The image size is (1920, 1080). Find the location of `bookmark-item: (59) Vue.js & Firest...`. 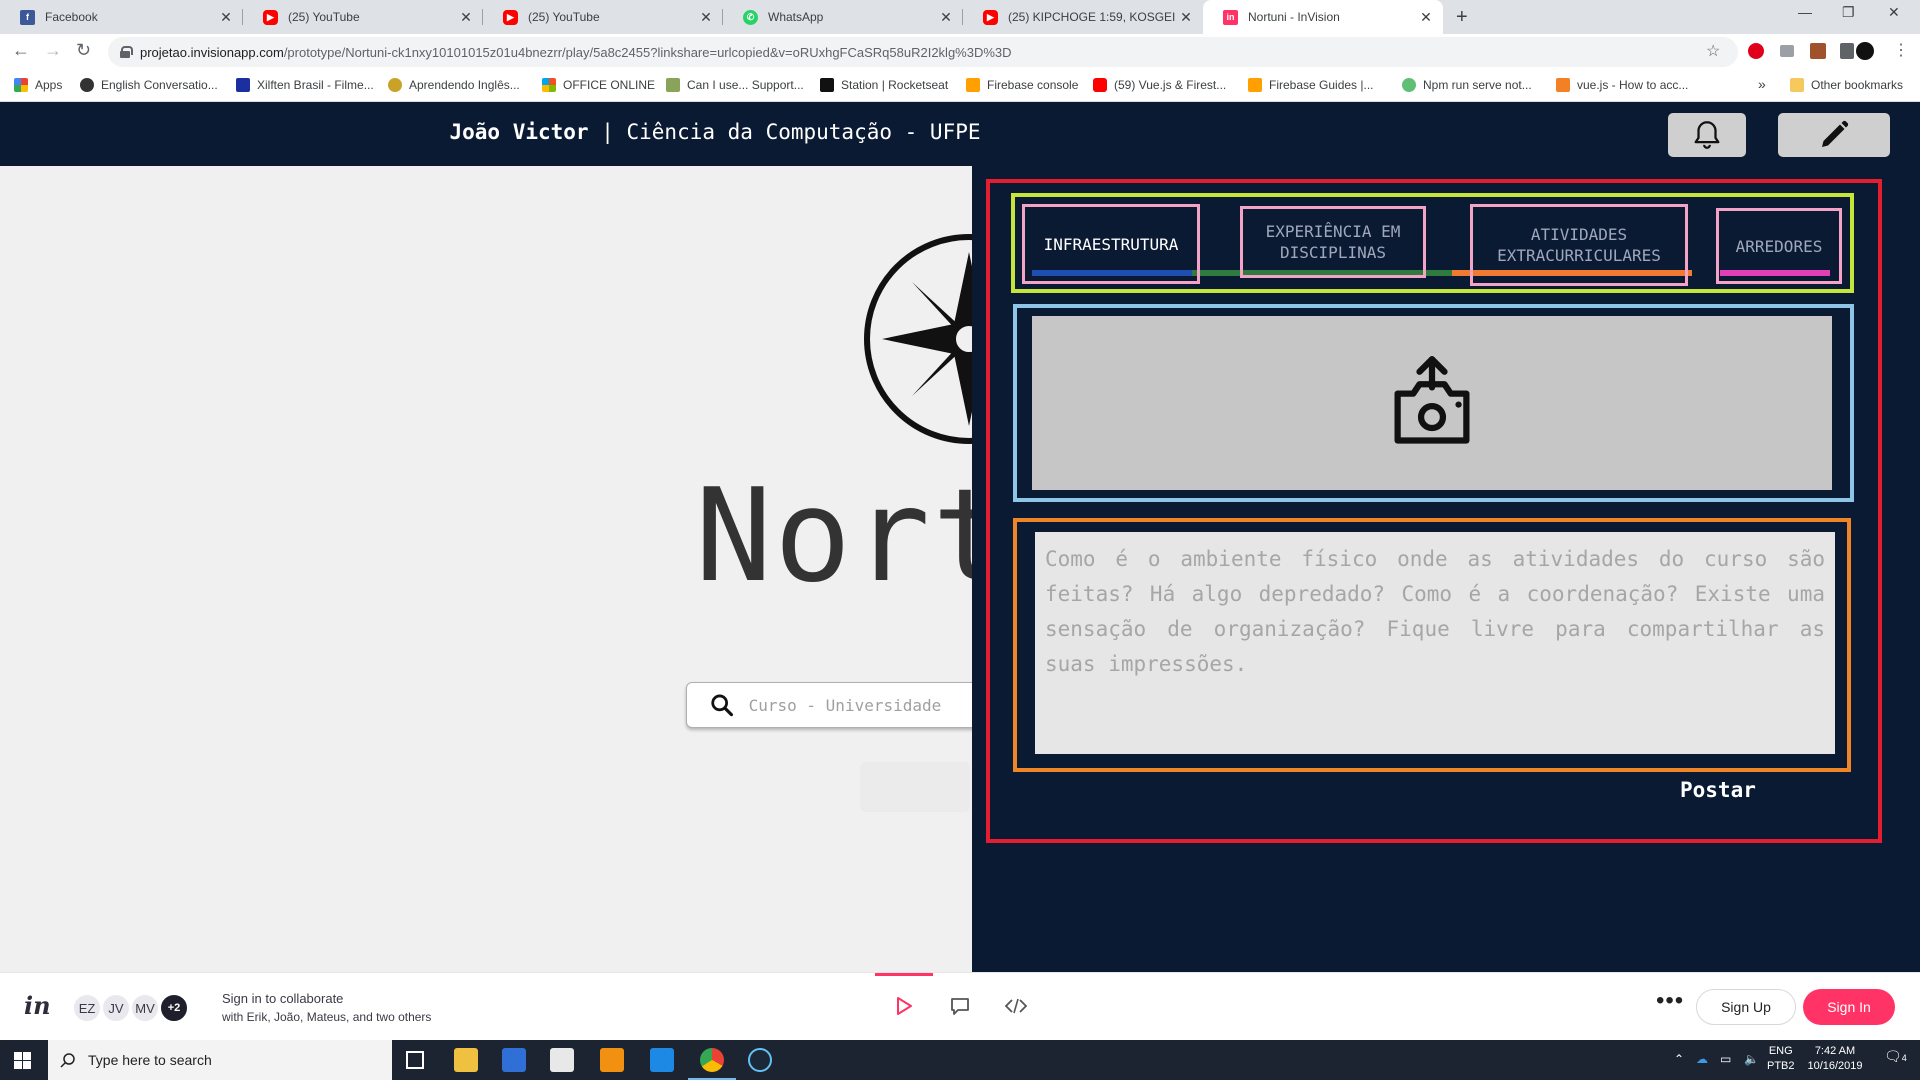

bookmark-item: (59) Vue.js & Firest... is located at coordinates (1159, 85).